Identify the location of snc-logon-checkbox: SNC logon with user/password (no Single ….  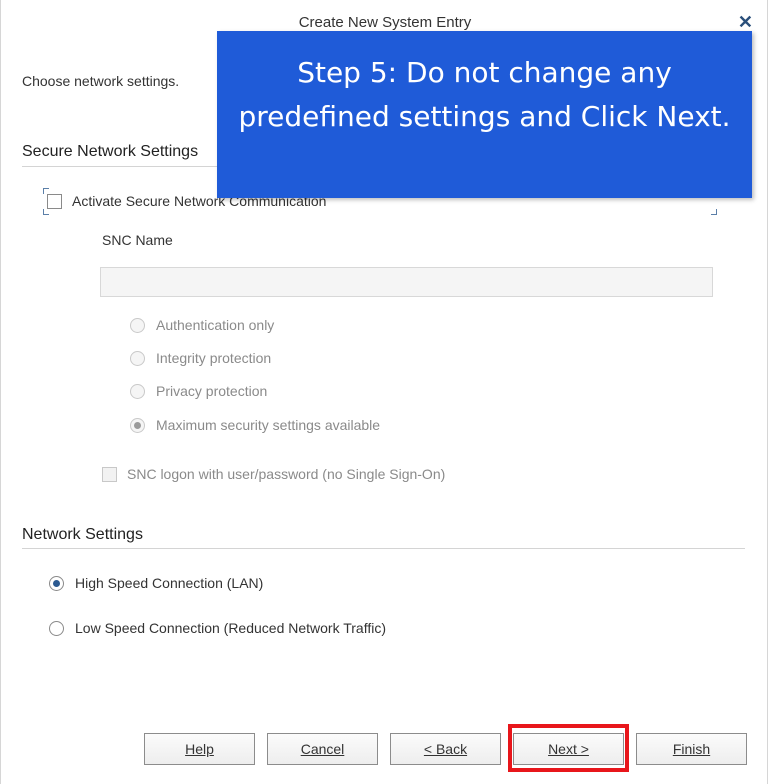
(273, 474).